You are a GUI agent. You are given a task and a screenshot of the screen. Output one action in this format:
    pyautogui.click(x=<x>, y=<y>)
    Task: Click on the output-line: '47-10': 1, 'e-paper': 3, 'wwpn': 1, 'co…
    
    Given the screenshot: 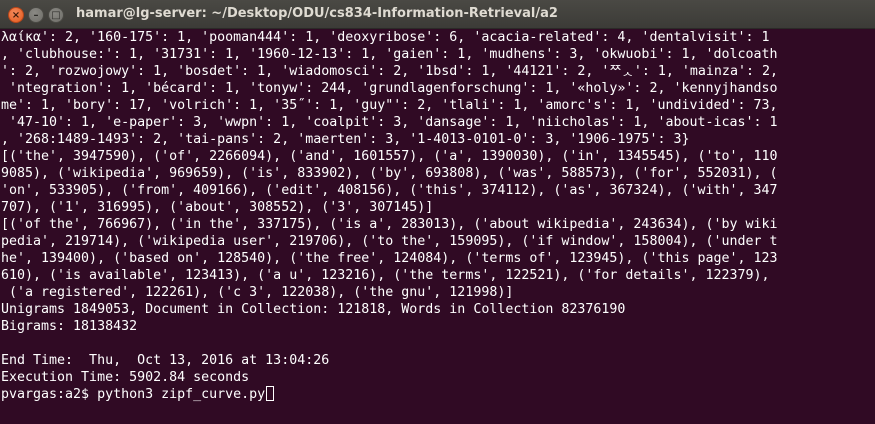 What is the action you would take?
    pyautogui.click(x=389, y=122)
    